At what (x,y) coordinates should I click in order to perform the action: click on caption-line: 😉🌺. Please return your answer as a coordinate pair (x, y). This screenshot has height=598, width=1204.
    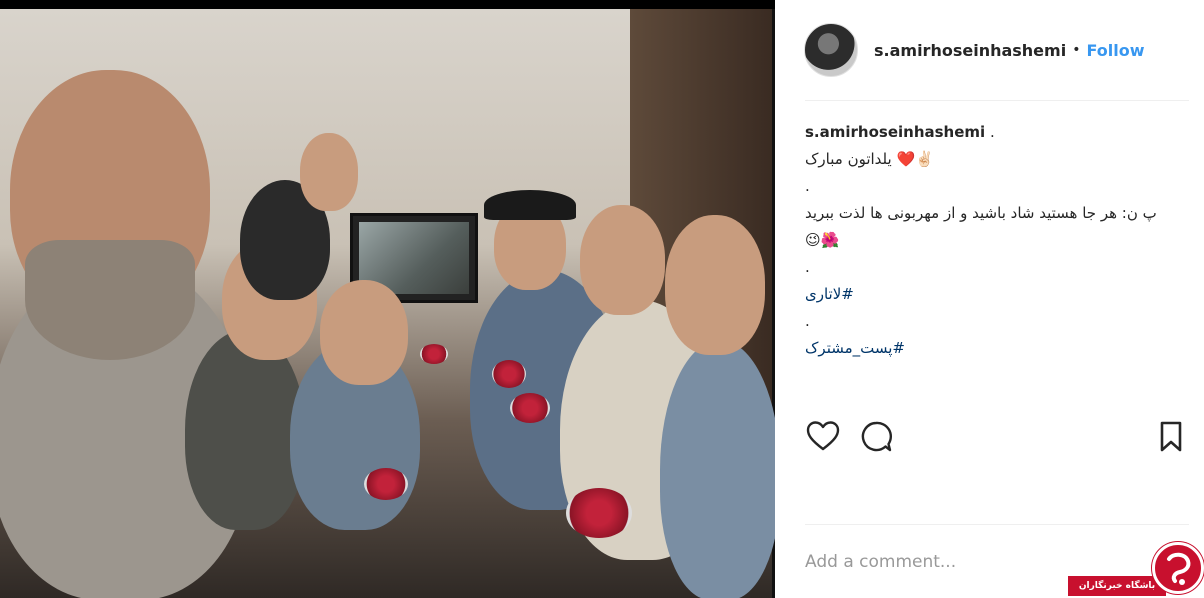
    Looking at the image, I should click on (822, 240).